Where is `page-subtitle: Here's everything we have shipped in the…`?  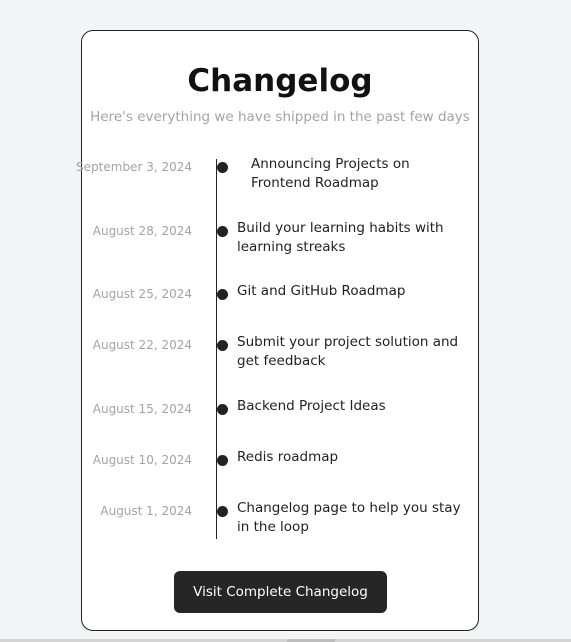 page-subtitle: Here's everything we have shipped in the… is located at coordinates (280, 117).